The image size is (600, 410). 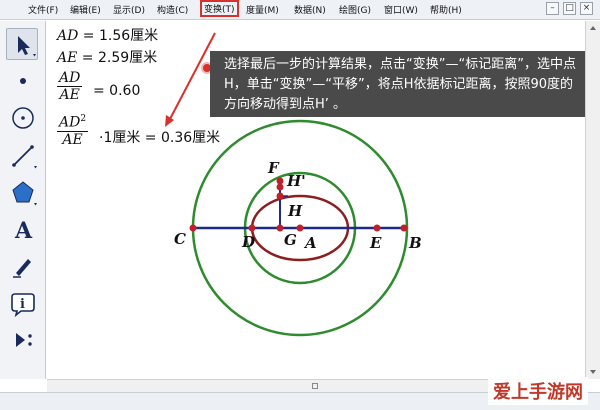 I want to click on menu-transform: 变换(T), so click(x=219, y=8).